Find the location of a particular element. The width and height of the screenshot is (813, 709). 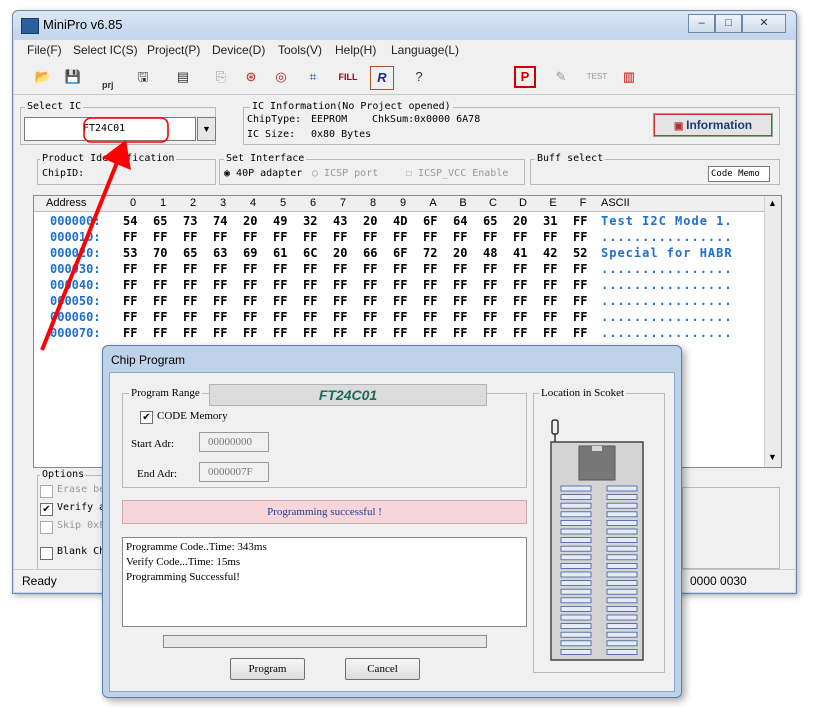

end-adr-label: End Adr: is located at coordinates (157, 474).